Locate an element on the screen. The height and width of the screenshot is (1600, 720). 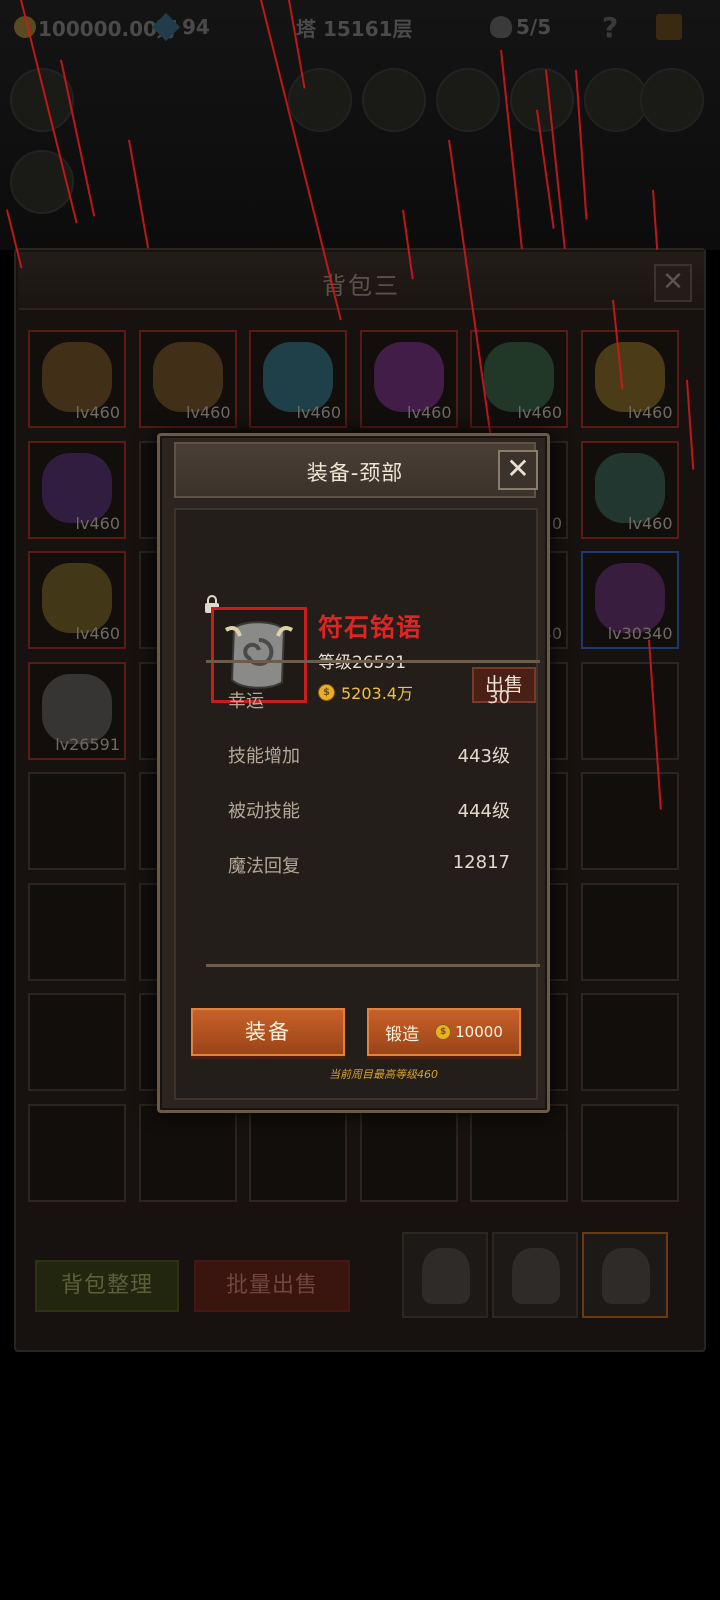
top-status-bar: 100000.00万 94 塔 15161层 5/5 ? is located at coordinates (360, 27).